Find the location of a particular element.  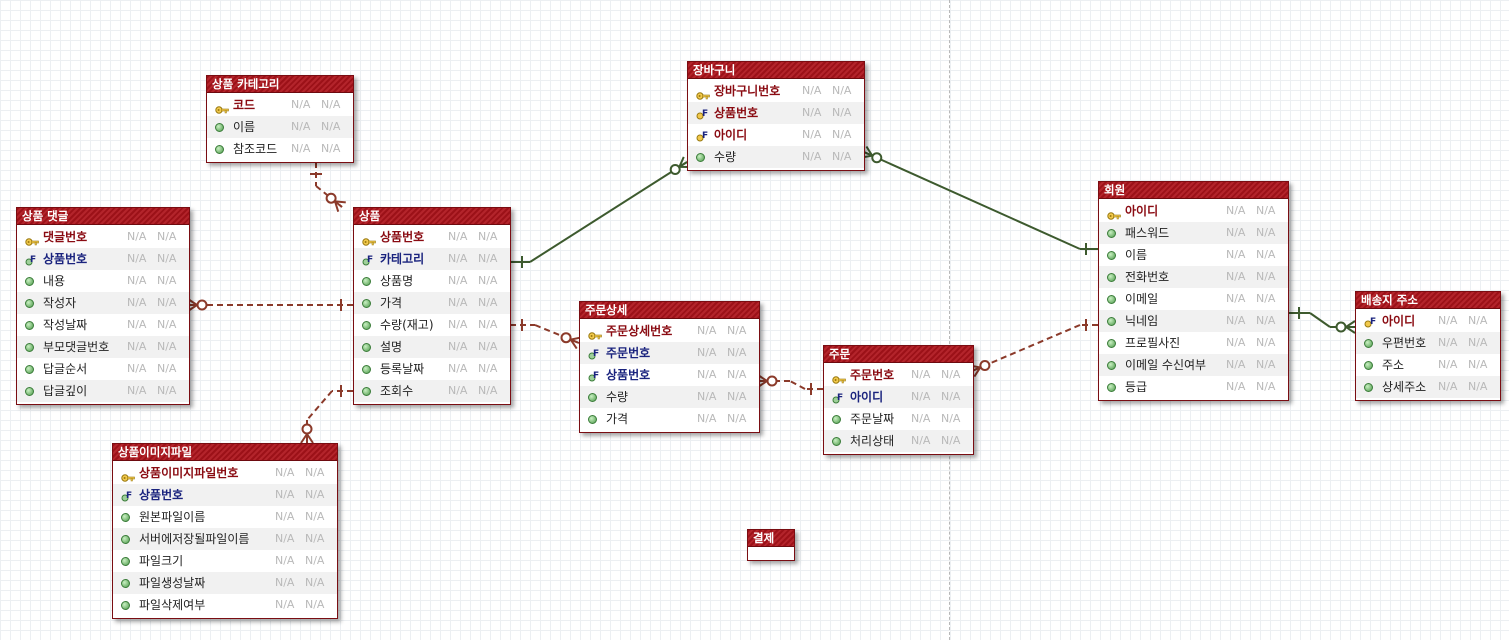

column-name: 장바구니번호 is located at coordinates (747, 91).